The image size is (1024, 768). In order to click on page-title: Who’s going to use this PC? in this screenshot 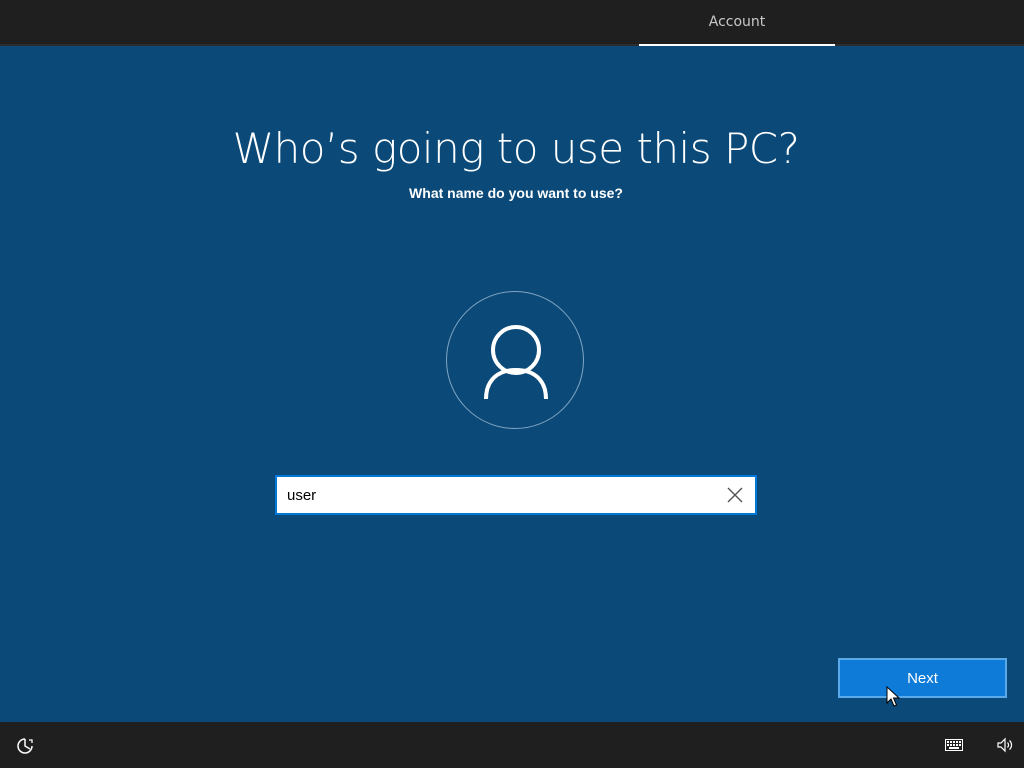, I will do `click(516, 148)`.